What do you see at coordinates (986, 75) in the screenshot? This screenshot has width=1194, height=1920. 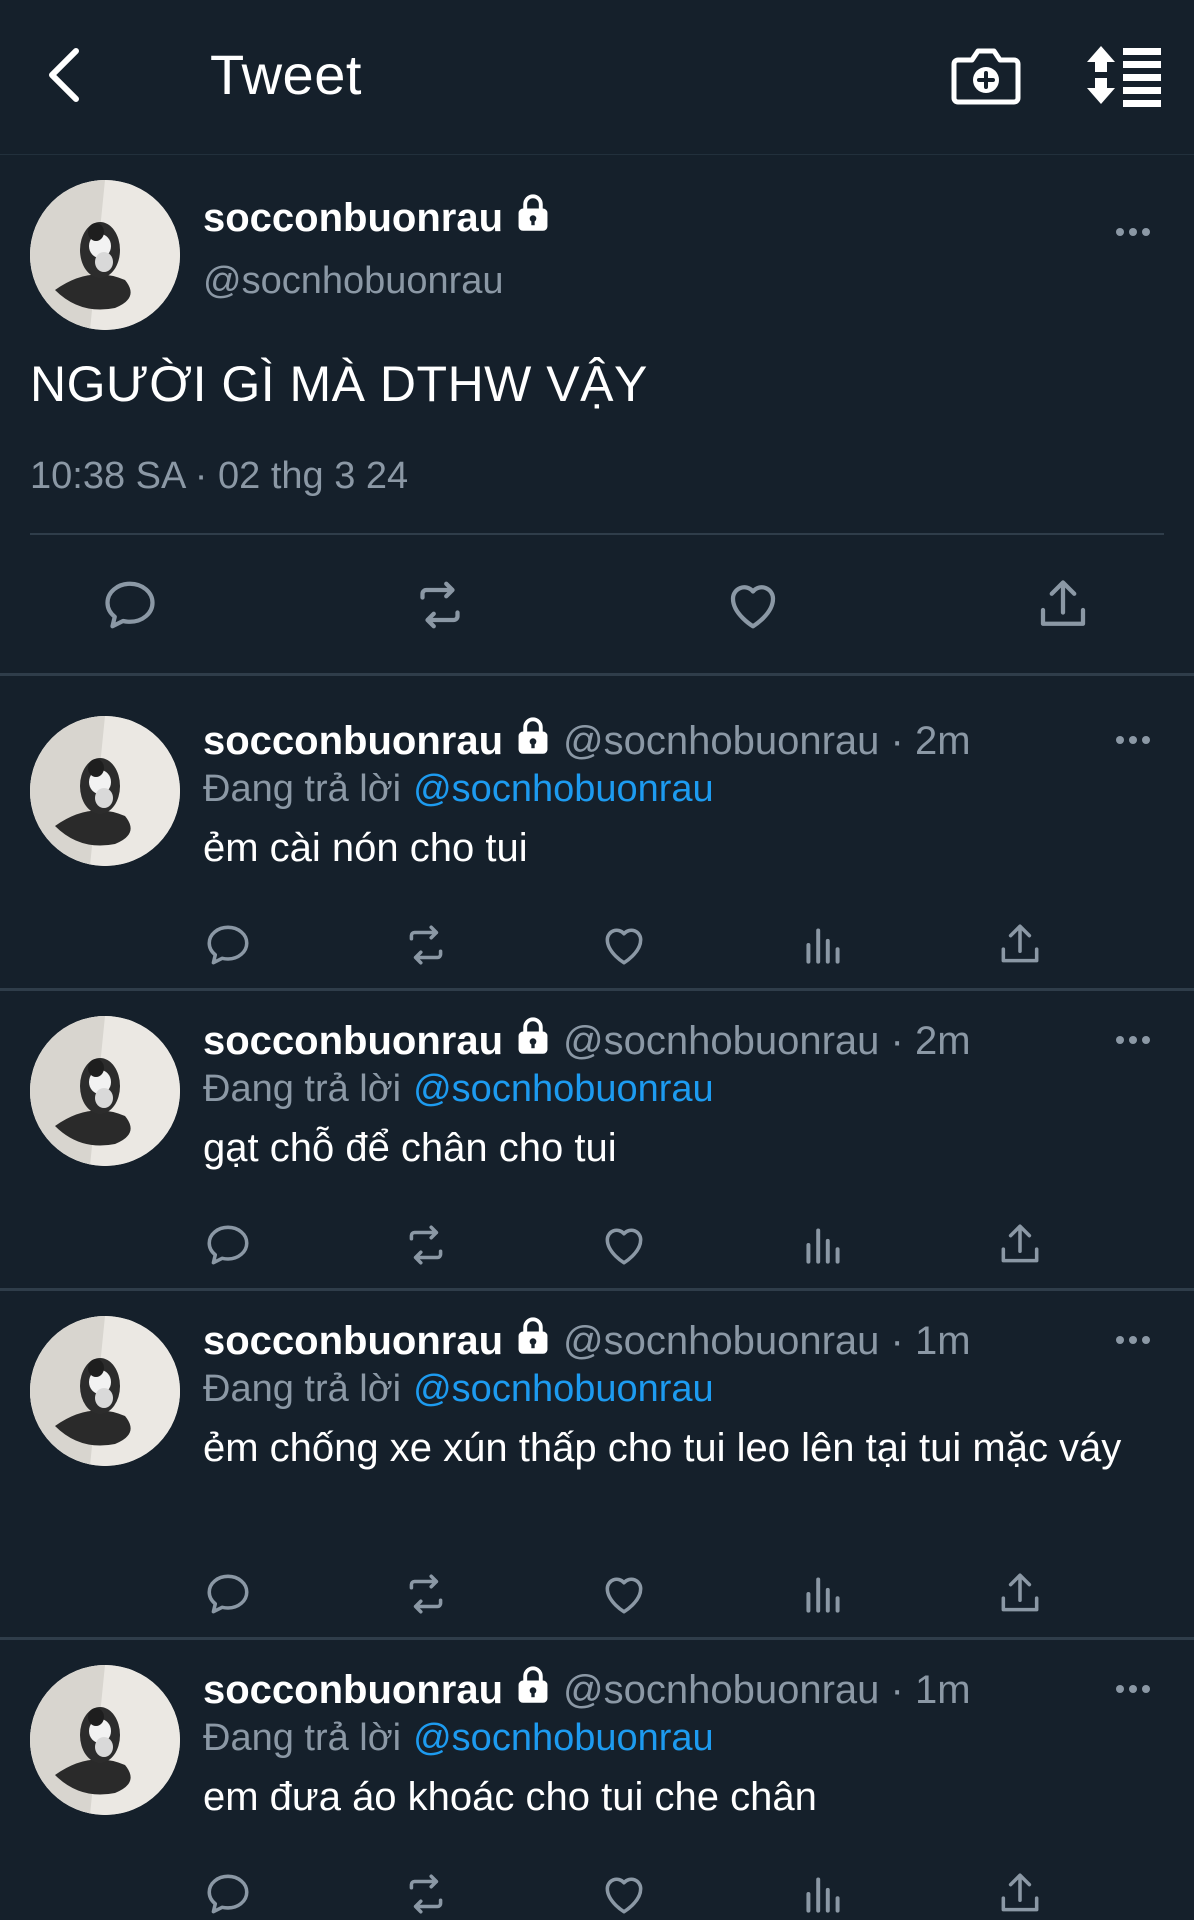 I see `camera-add-icon` at bounding box center [986, 75].